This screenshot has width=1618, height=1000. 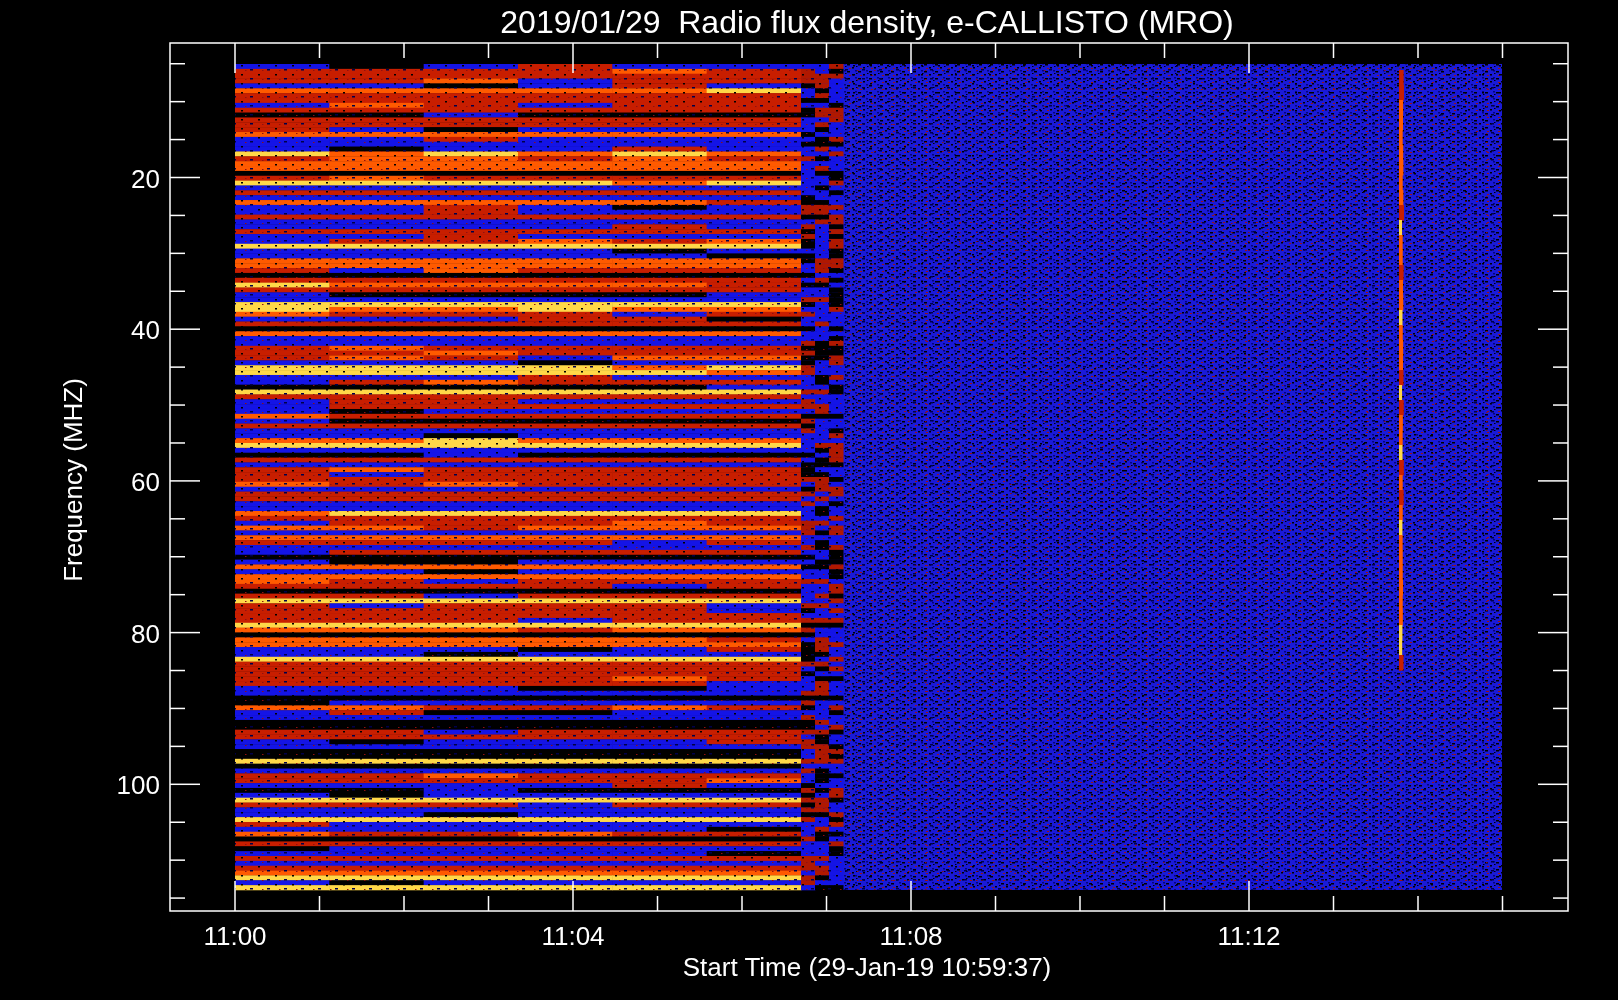 I want to click on tick-label: 11:12, so click(x=1249, y=936).